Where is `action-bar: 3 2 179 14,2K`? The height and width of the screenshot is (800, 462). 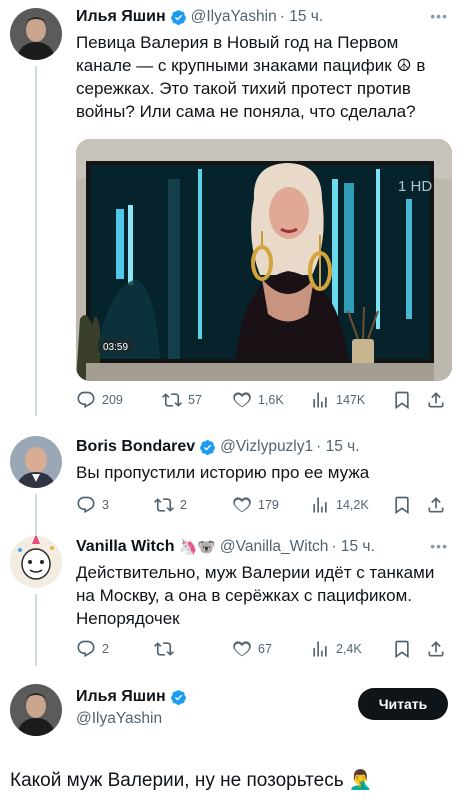
action-bar: 3 2 179 14,2K is located at coordinates (264, 505).